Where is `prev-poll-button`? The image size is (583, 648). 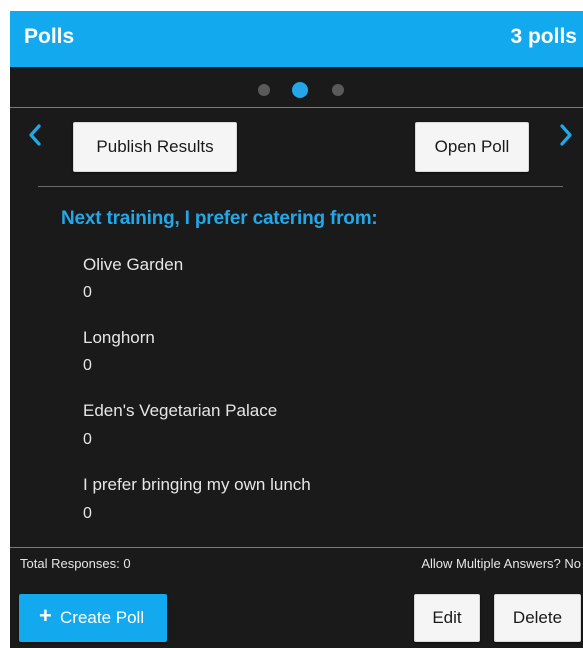 prev-poll-button is located at coordinates (35, 135).